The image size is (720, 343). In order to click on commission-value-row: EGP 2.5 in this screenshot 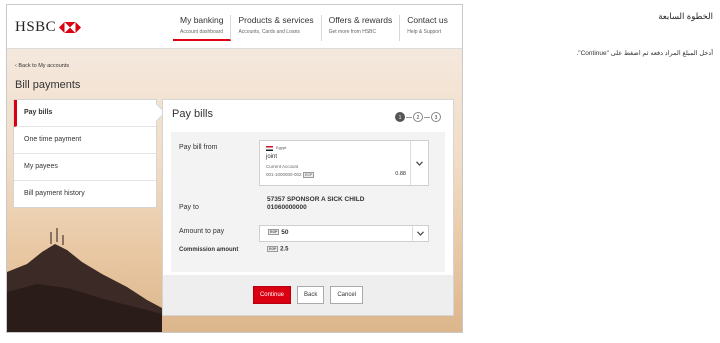, I will do `click(277, 249)`.